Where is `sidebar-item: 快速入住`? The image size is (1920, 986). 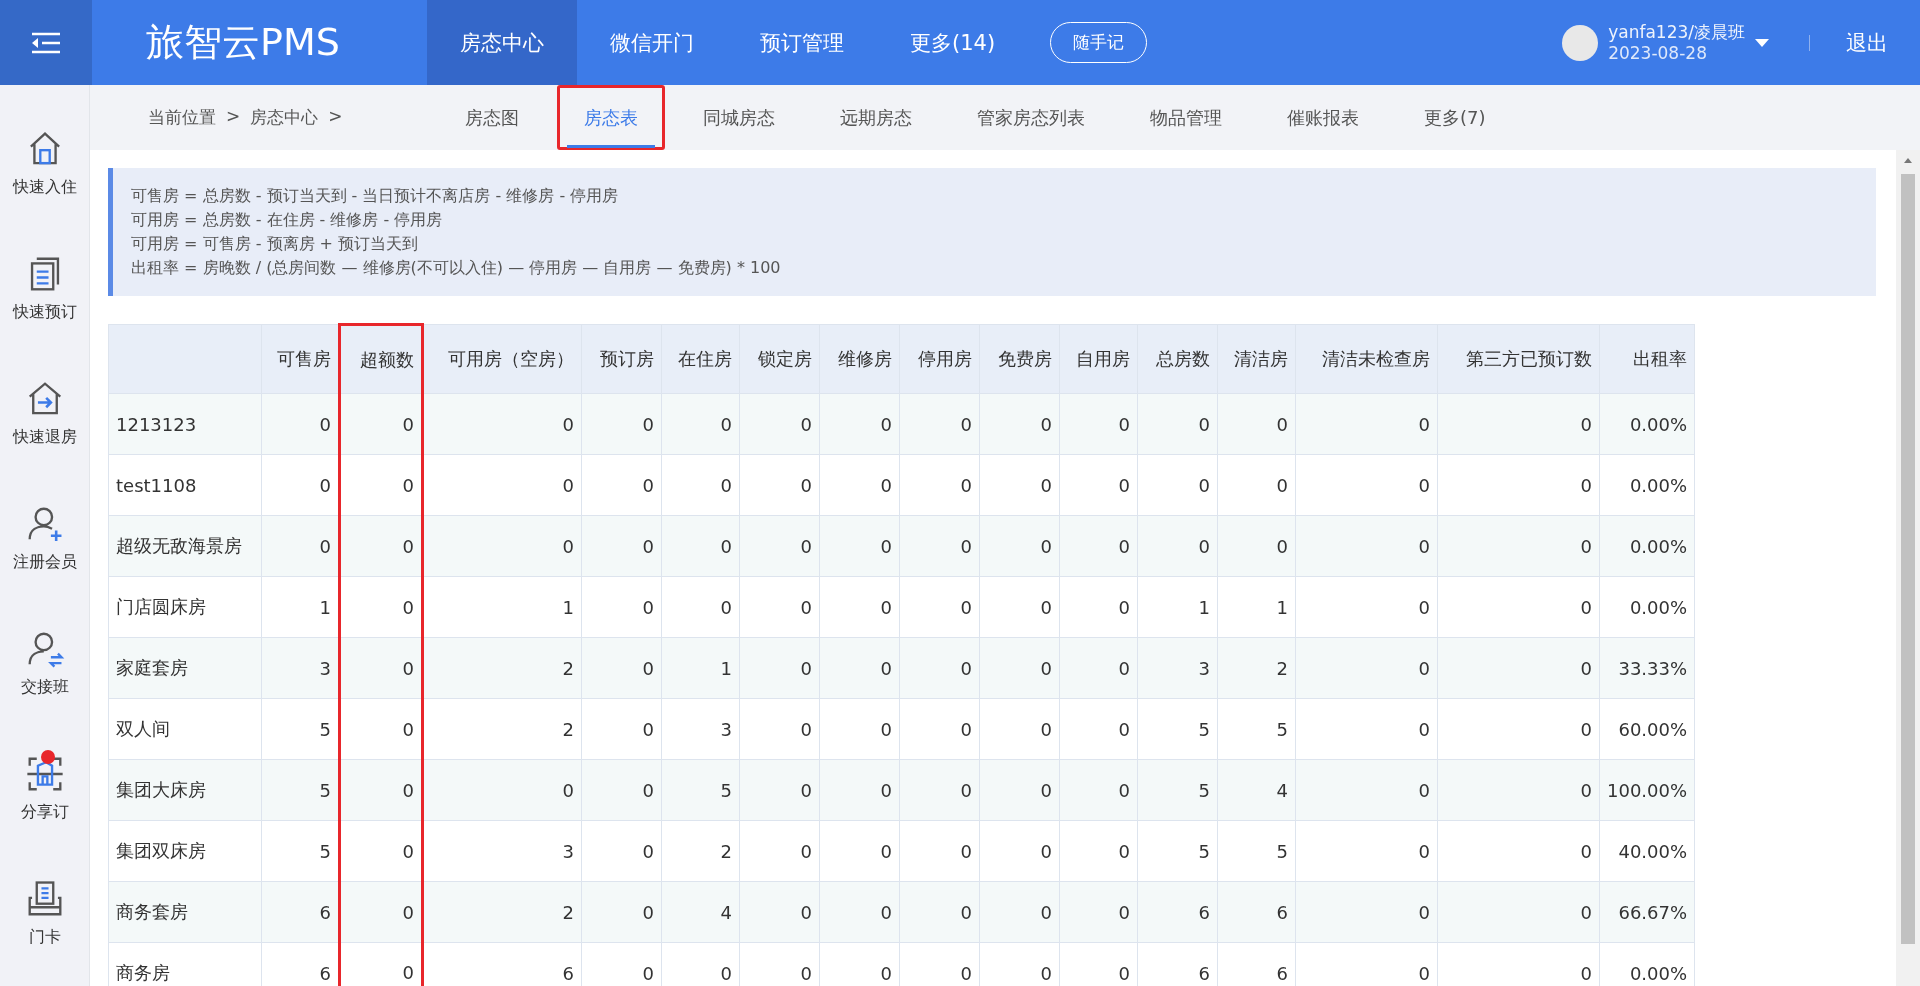
sidebar-item: 快速入住 is located at coordinates (44, 163).